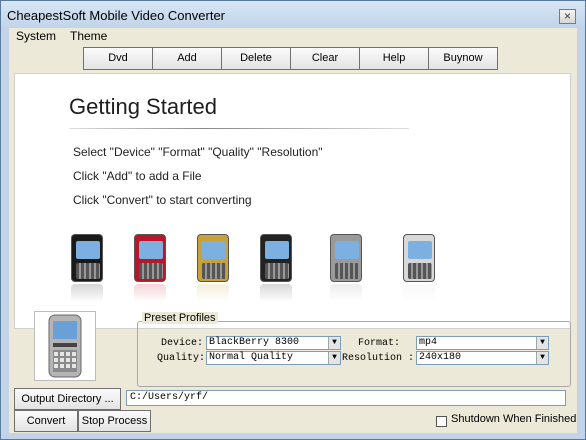 Image resolution: width=586 pixels, height=440 pixels. What do you see at coordinates (440, 357) in the screenshot?
I see `resolution-value: 240x180` at bounding box center [440, 357].